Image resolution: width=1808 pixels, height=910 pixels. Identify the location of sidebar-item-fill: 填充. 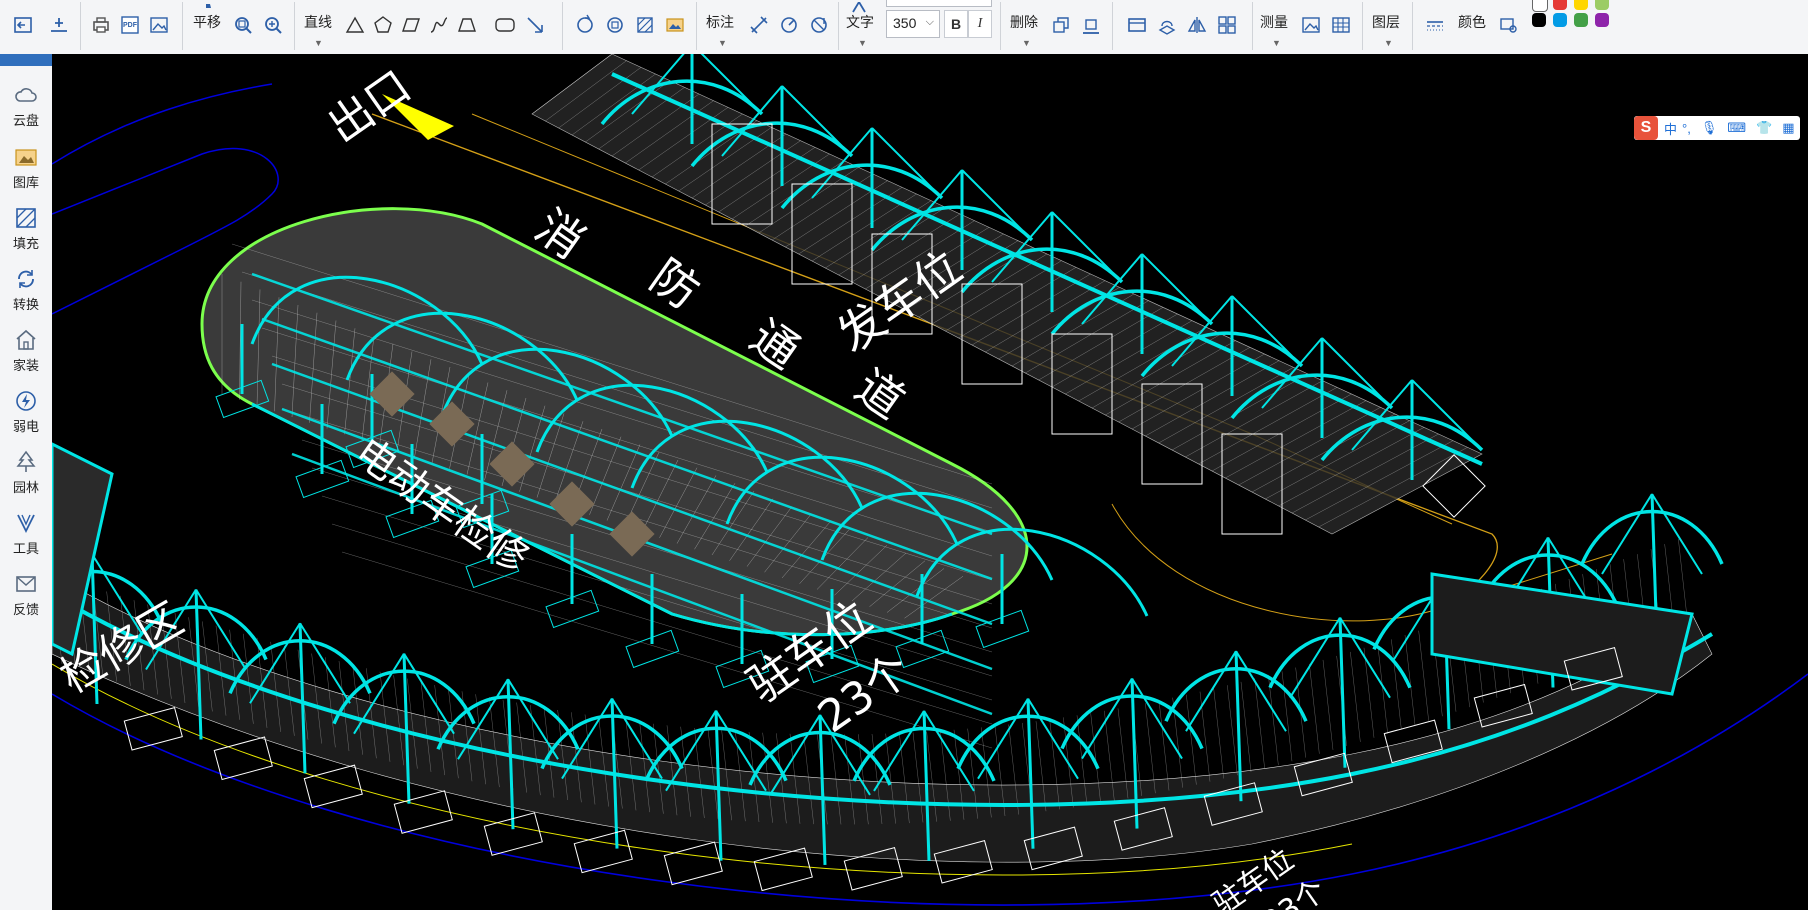
(26, 224).